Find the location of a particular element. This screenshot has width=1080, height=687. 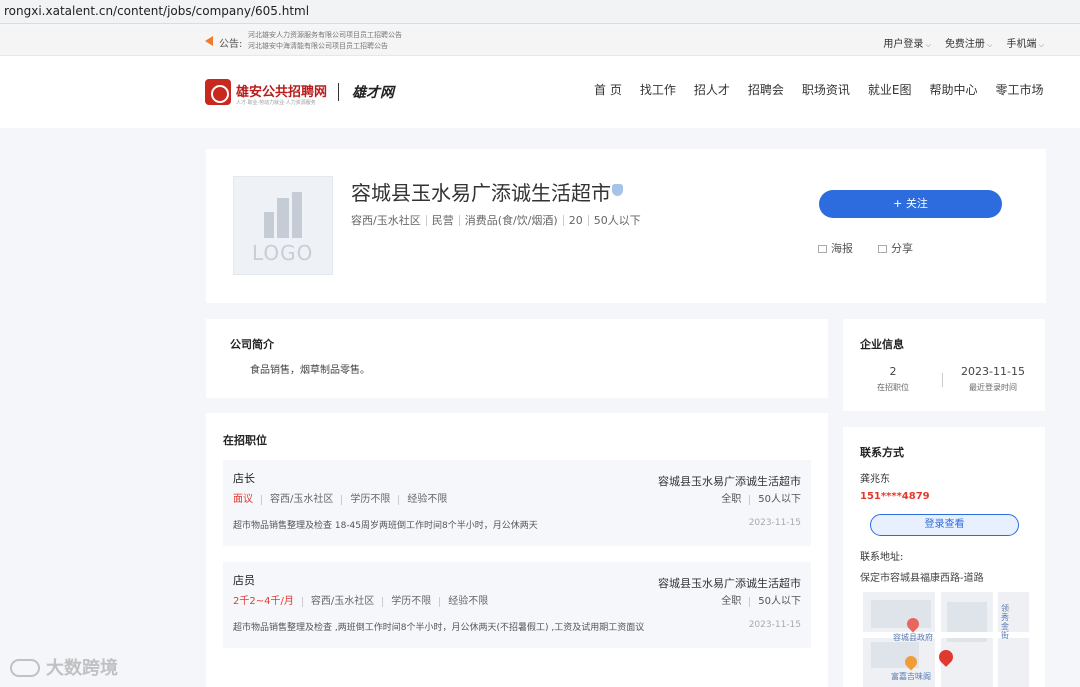

job-name: 店员 is located at coordinates (244, 580).